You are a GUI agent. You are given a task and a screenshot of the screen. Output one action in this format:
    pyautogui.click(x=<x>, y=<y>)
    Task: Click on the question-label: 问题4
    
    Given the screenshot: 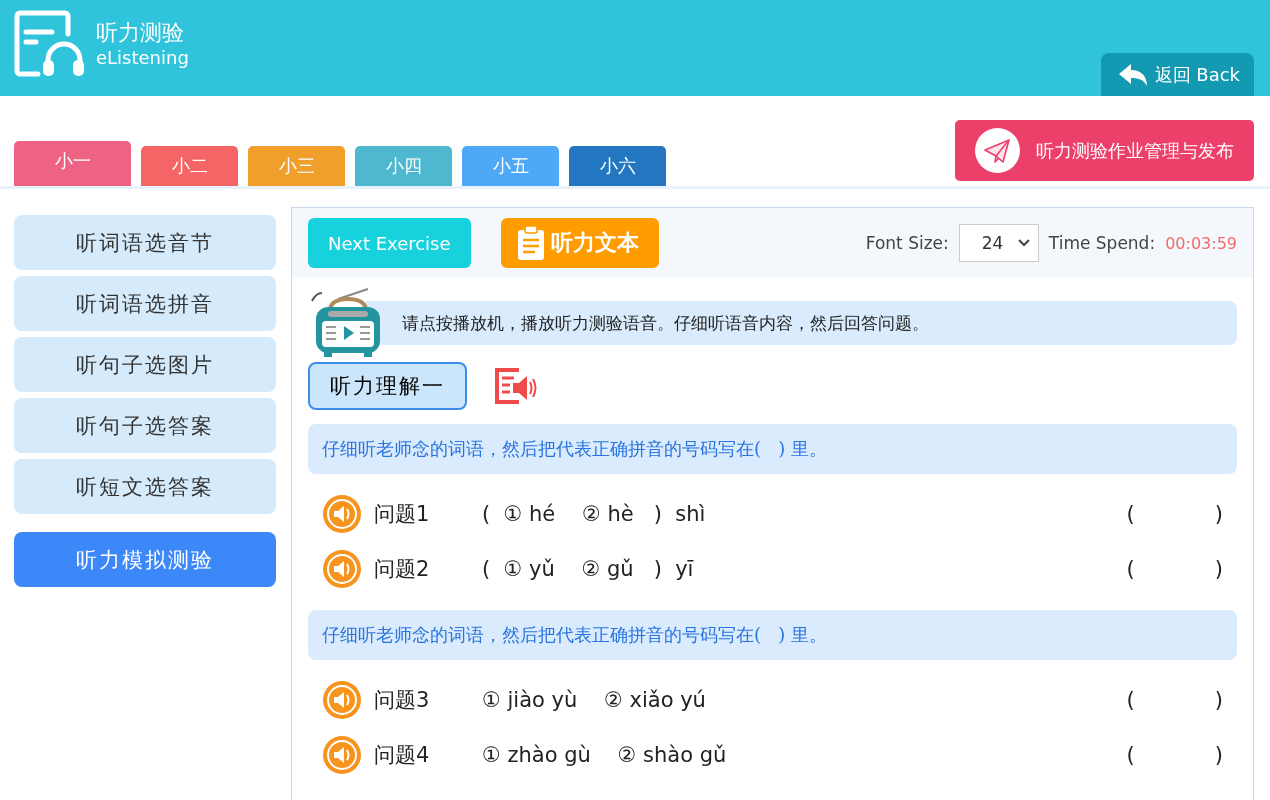 What is the action you would take?
    pyautogui.click(x=402, y=755)
    